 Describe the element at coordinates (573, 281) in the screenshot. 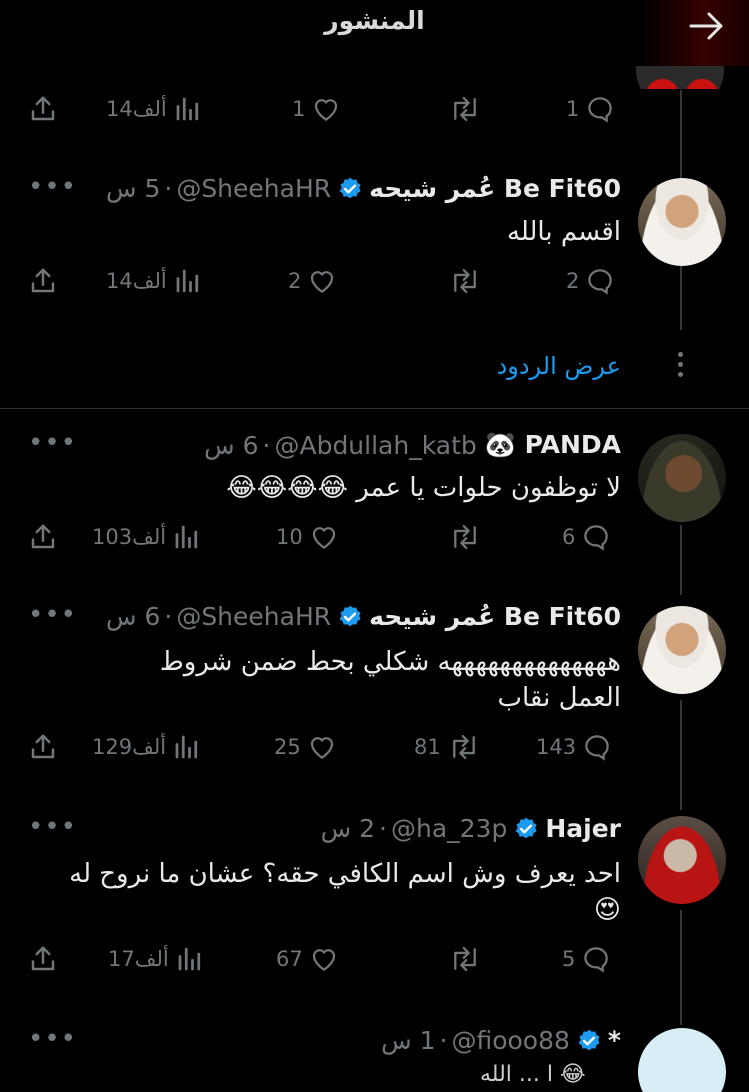

I see `reply-count: 2` at that location.